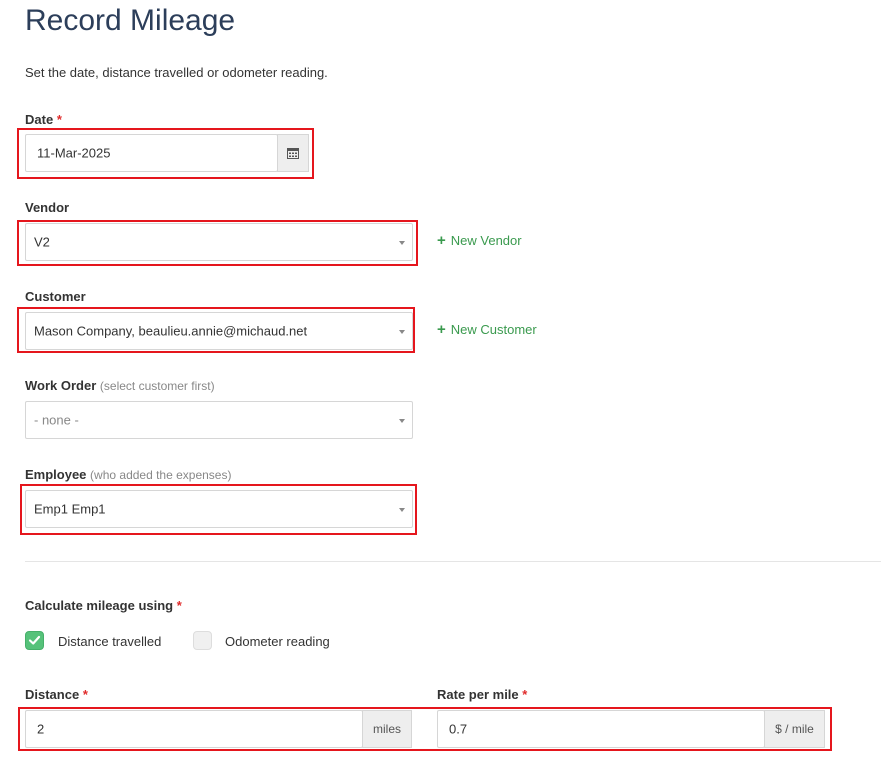 Image resolution: width=881 pixels, height=762 pixels. What do you see at coordinates (161, 475) in the screenshot?
I see `employee-hint: (who added the expenses)` at bounding box center [161, 475].